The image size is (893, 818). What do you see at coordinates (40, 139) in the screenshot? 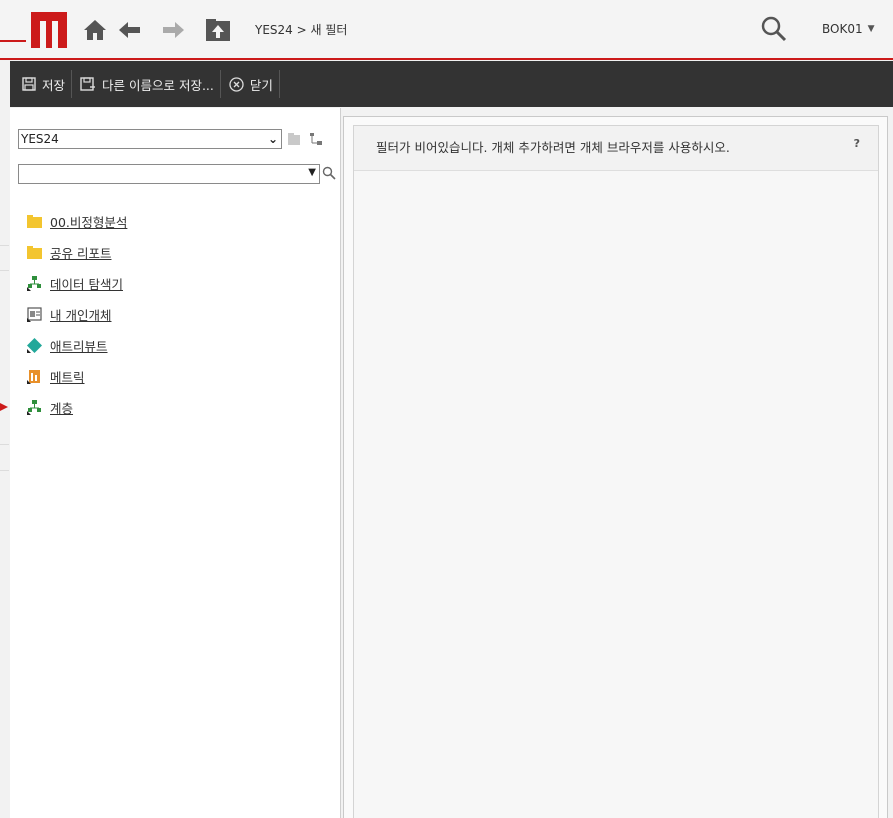
I see `project-select-value: YES24` at bounding box center [40, 139].